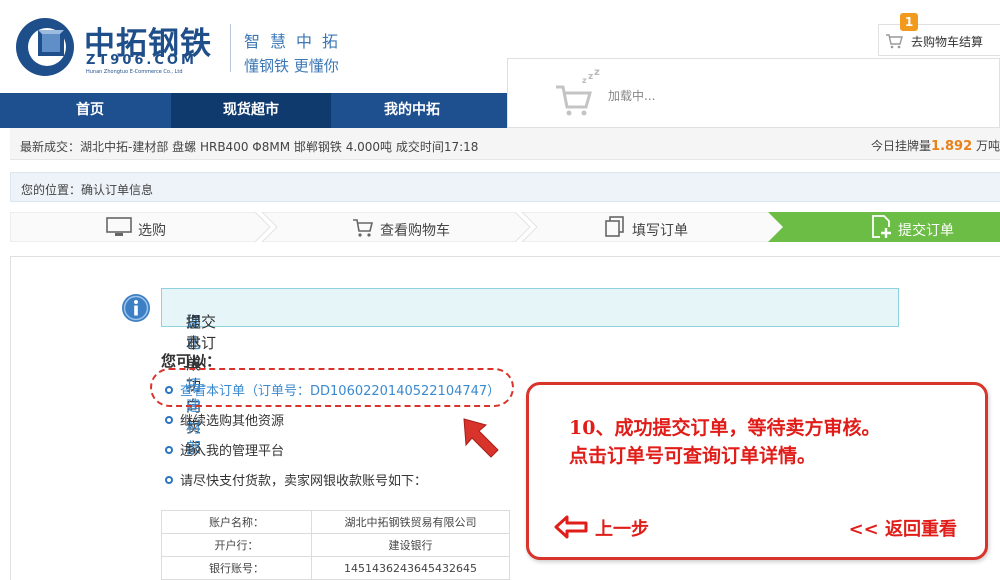  What do you see at coordinates (926, 231) in the screenshot?
I see `step-submit-order-label: 提交订单` at bounding box center [926, 231].